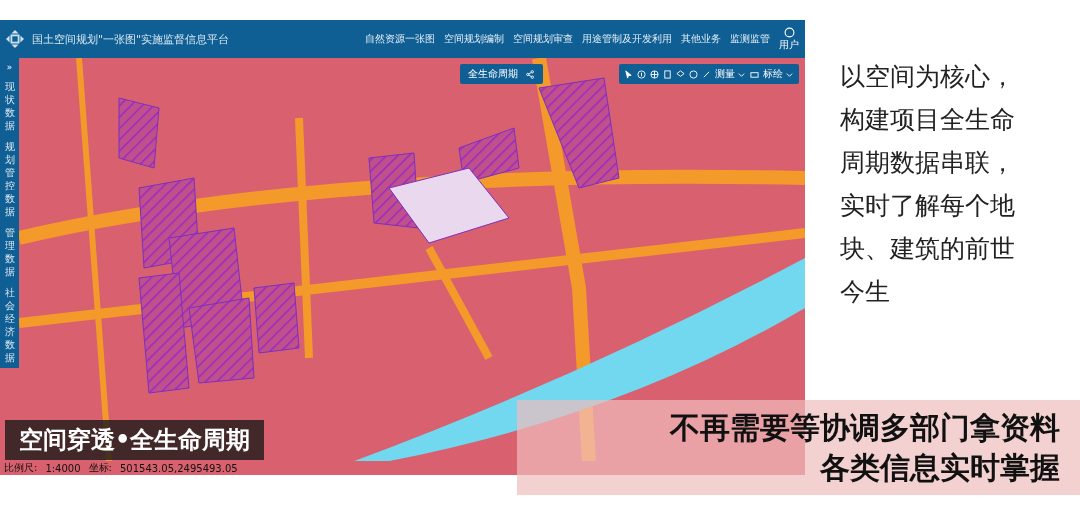  Describe the element at coordinates (493, 74) in the screenshot. I see `lifecycle-button: 全生命周期` at that location.